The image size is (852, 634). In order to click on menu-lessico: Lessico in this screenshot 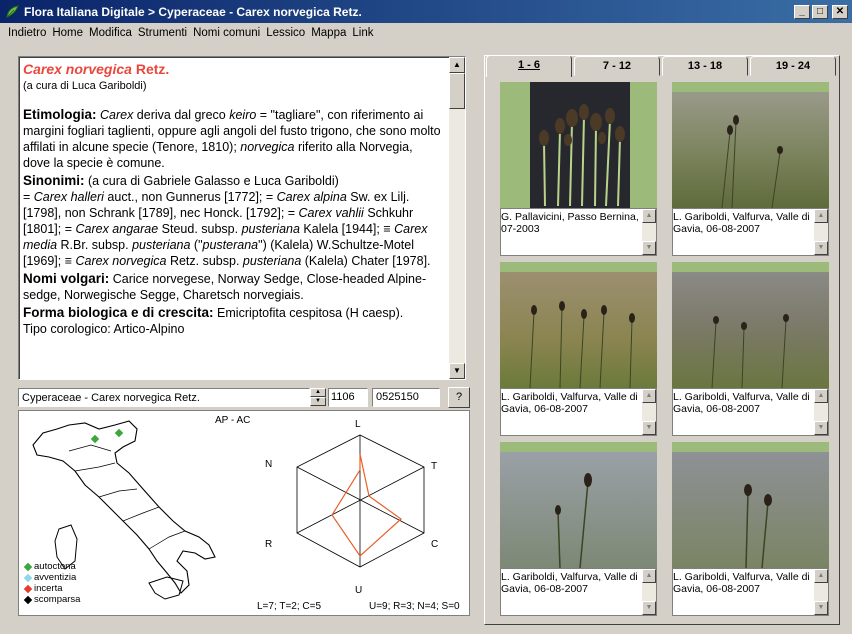, I will do `click(286, 33)`.